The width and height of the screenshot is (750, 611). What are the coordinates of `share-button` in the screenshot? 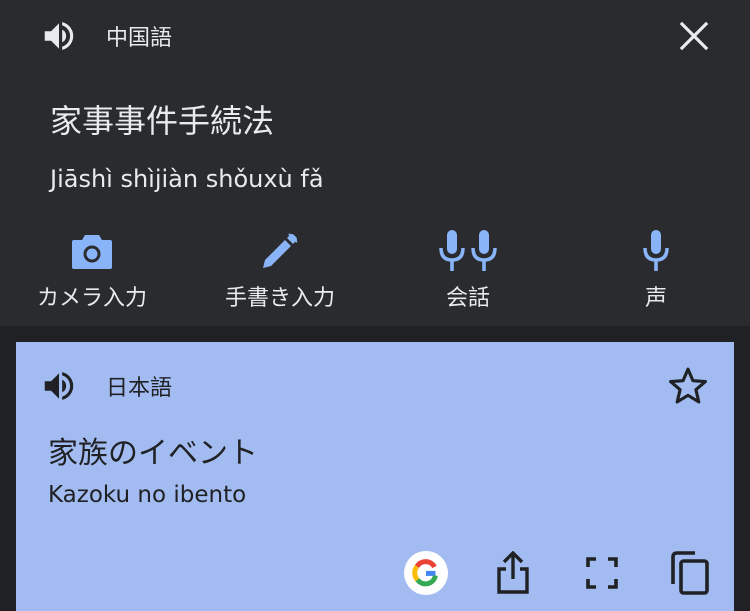 It's located at (513, 573).